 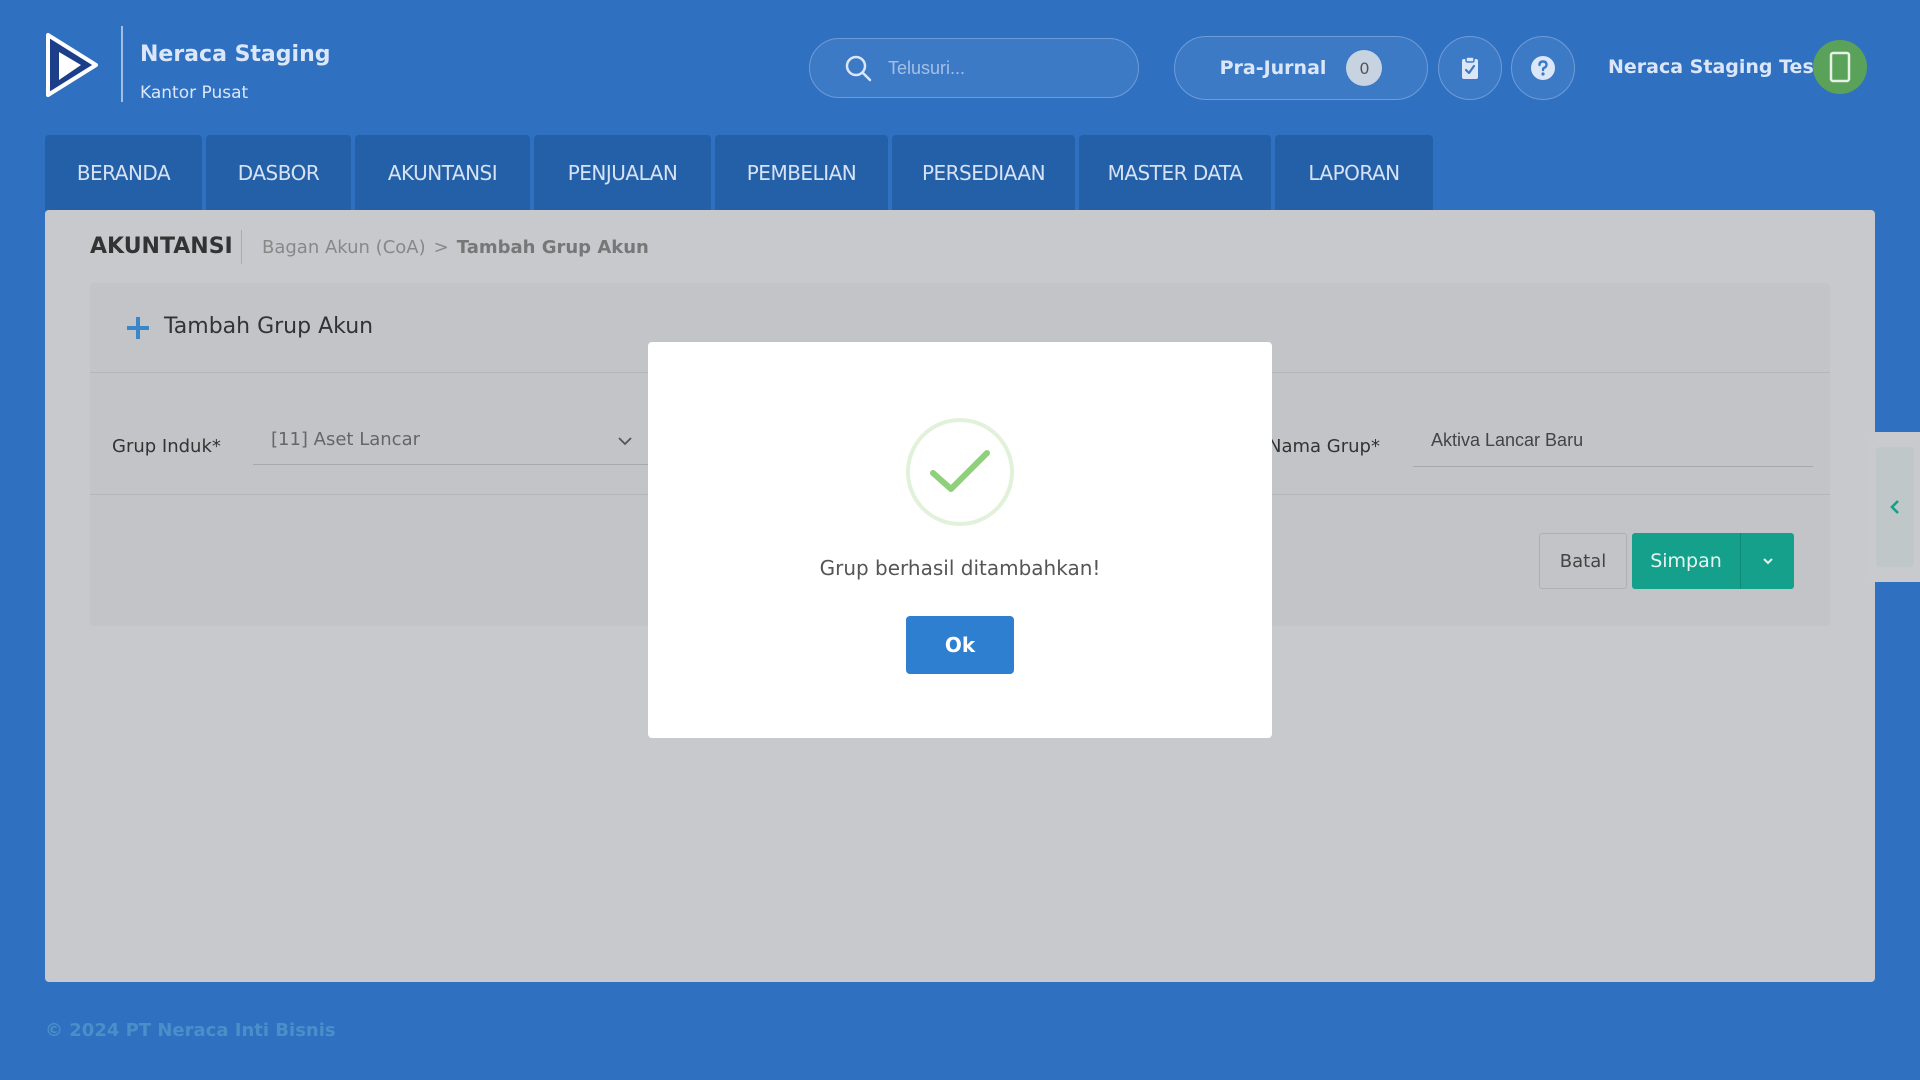 What do you see at coordinates (1583, 561) in the screenshot?
I see `cancel-button: Batal` at bounding box center [1583, 561].